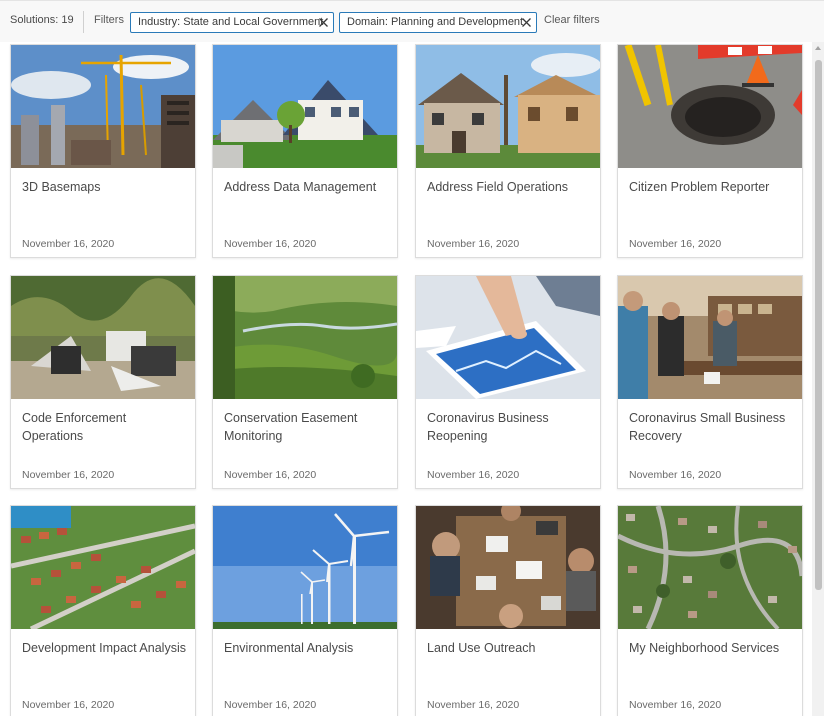 Image resolution: width=824 pixels, height=716 pixels. I want to click on pothole-with-cones-image, so click(710, 106).